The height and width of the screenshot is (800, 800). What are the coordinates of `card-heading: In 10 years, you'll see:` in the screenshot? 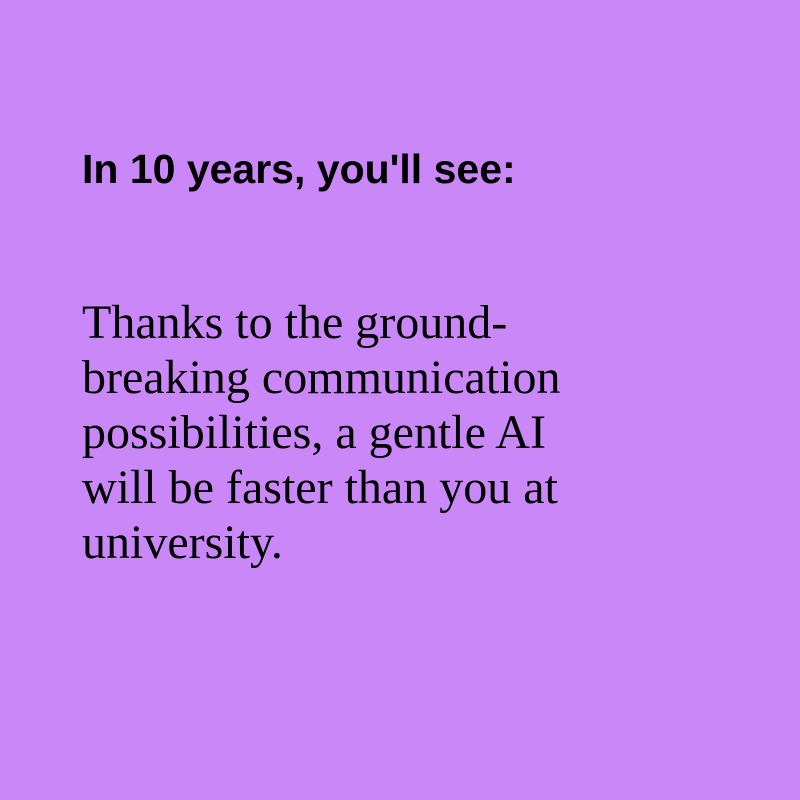 It's located at (299, 169).